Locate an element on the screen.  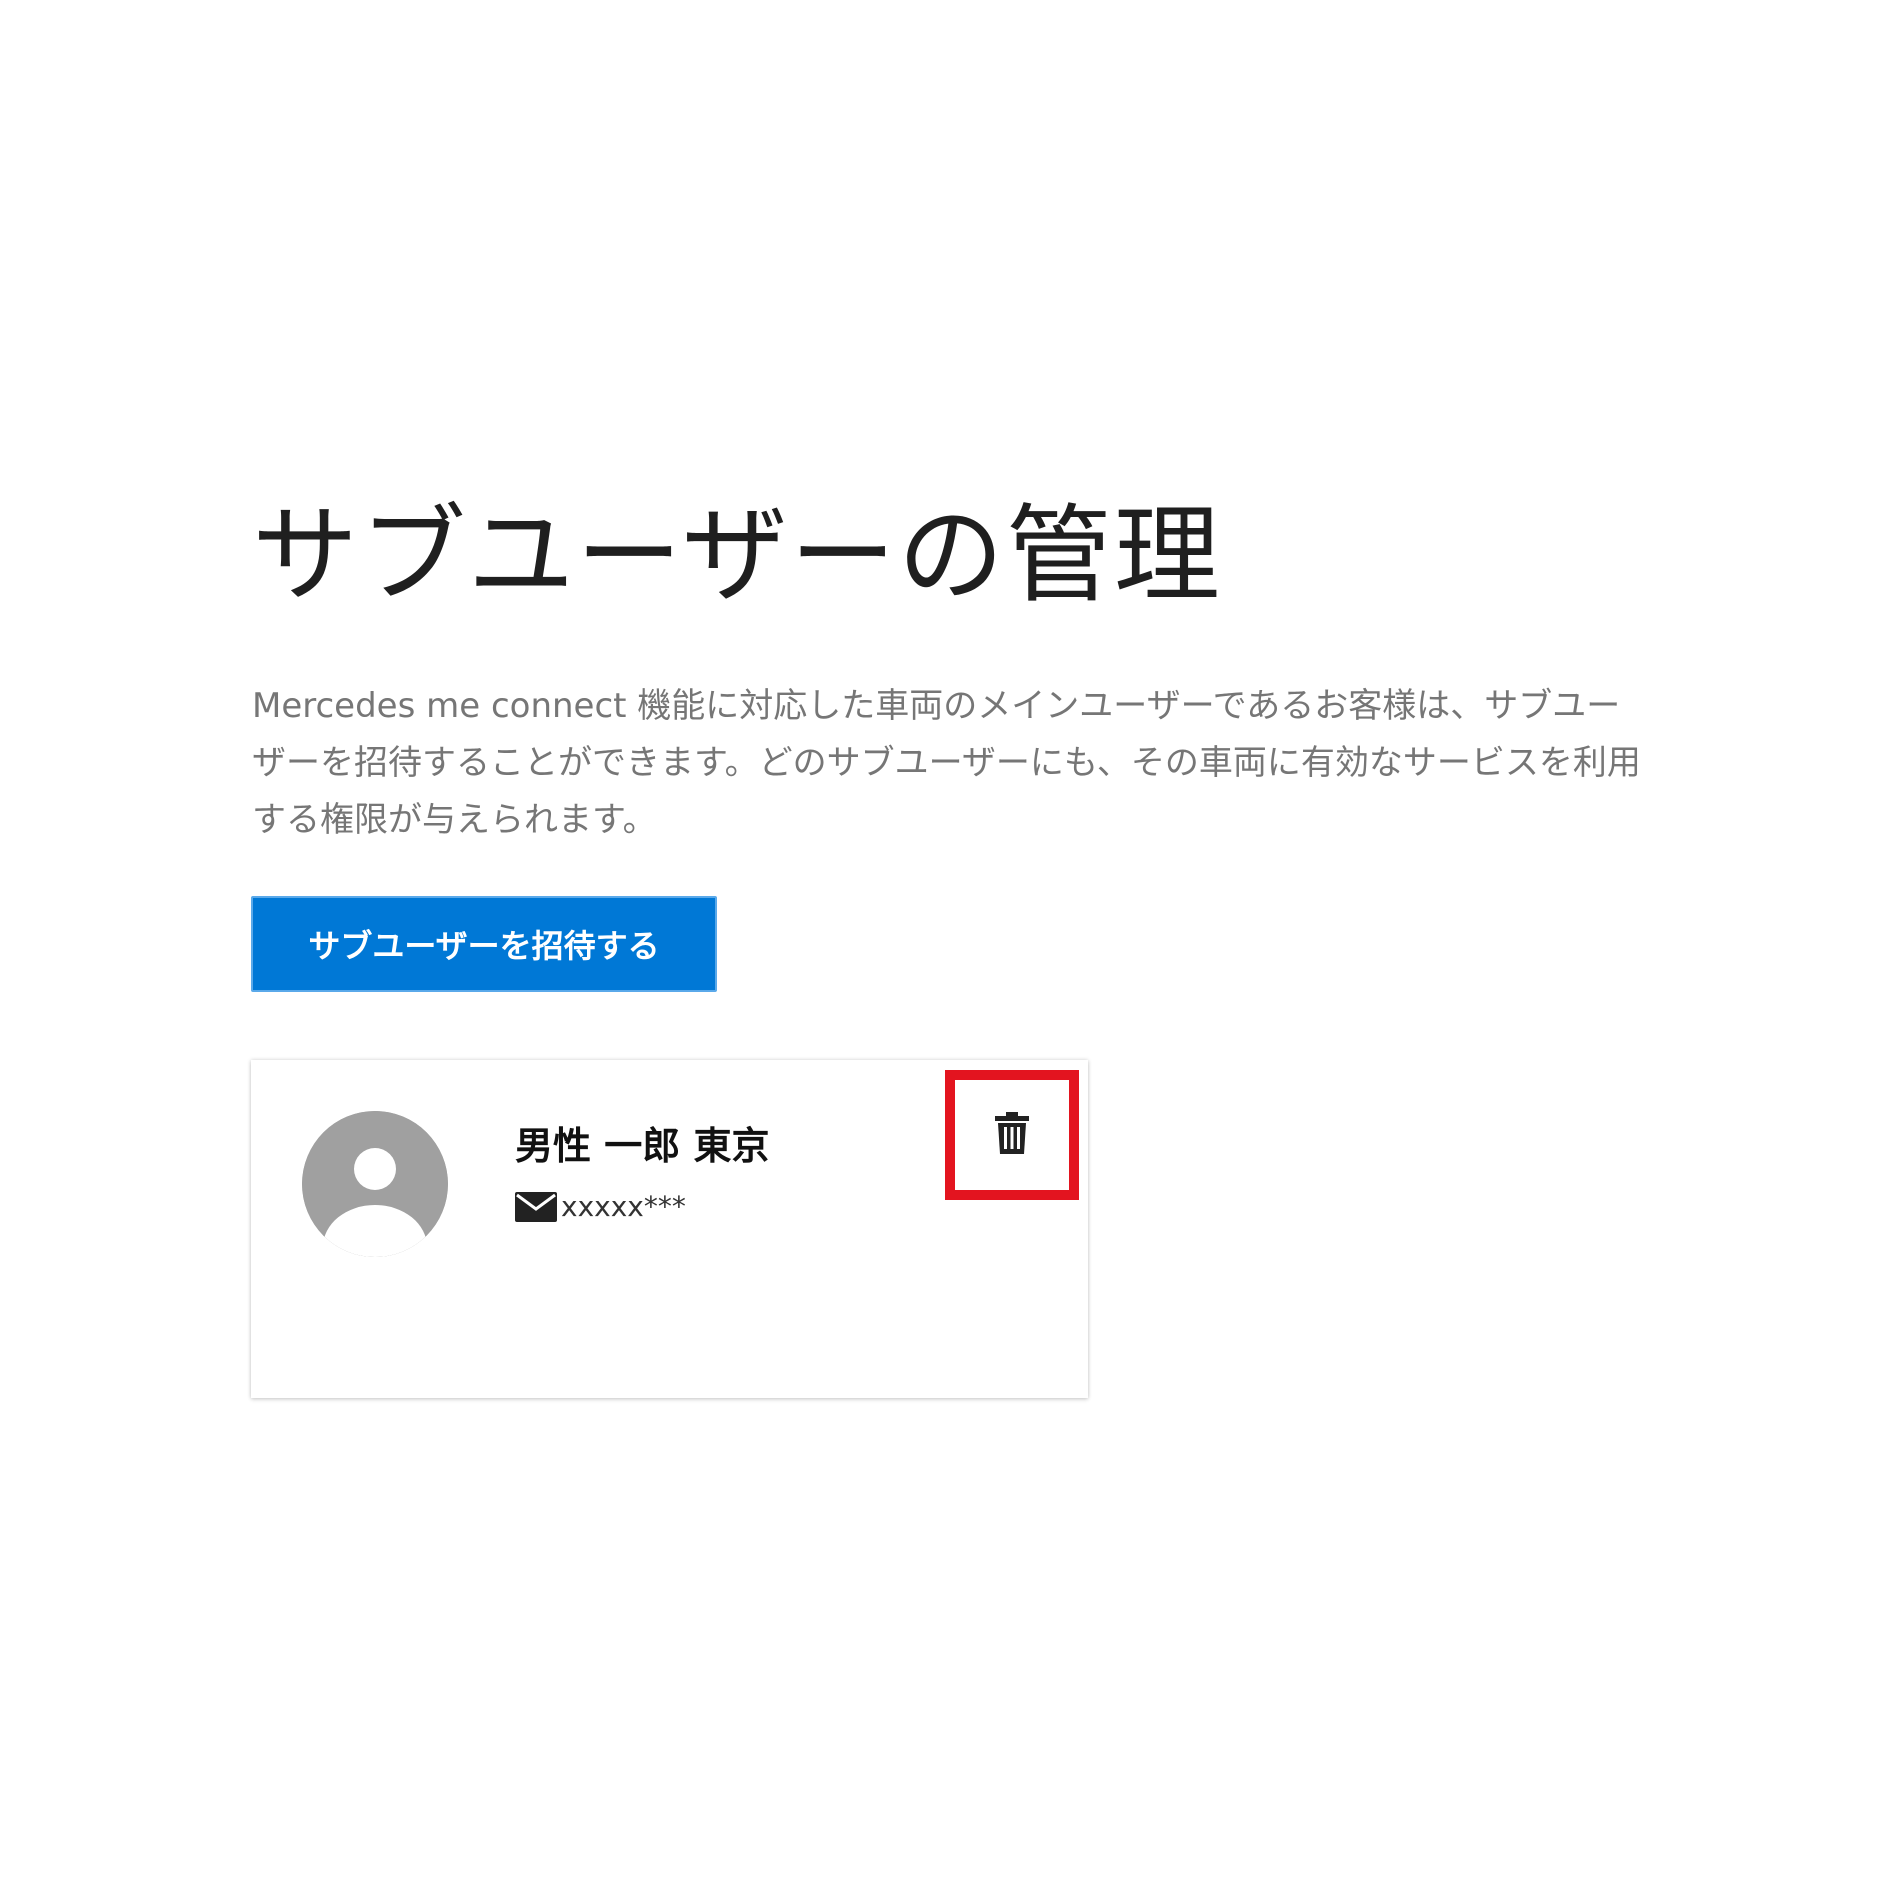
page-title: サブユーザーの管理 is located at coordinates (737, 555).